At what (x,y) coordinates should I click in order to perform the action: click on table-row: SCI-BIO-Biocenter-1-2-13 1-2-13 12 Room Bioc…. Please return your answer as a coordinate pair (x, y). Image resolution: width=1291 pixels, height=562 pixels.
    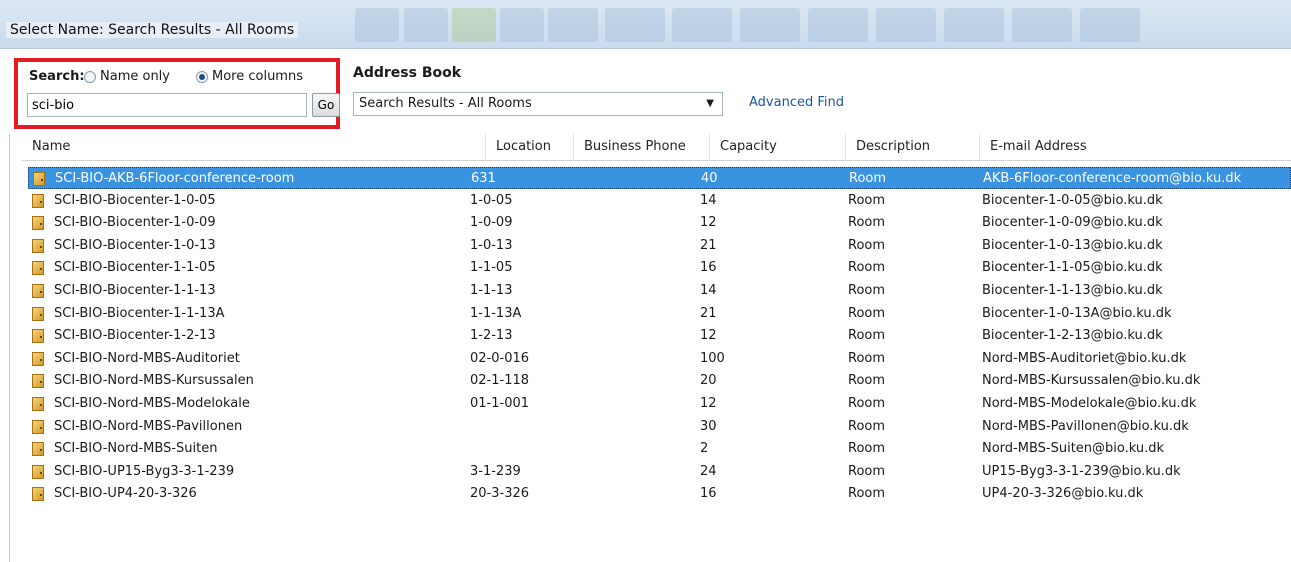
    Looking at the image, I should click on (659, 336).